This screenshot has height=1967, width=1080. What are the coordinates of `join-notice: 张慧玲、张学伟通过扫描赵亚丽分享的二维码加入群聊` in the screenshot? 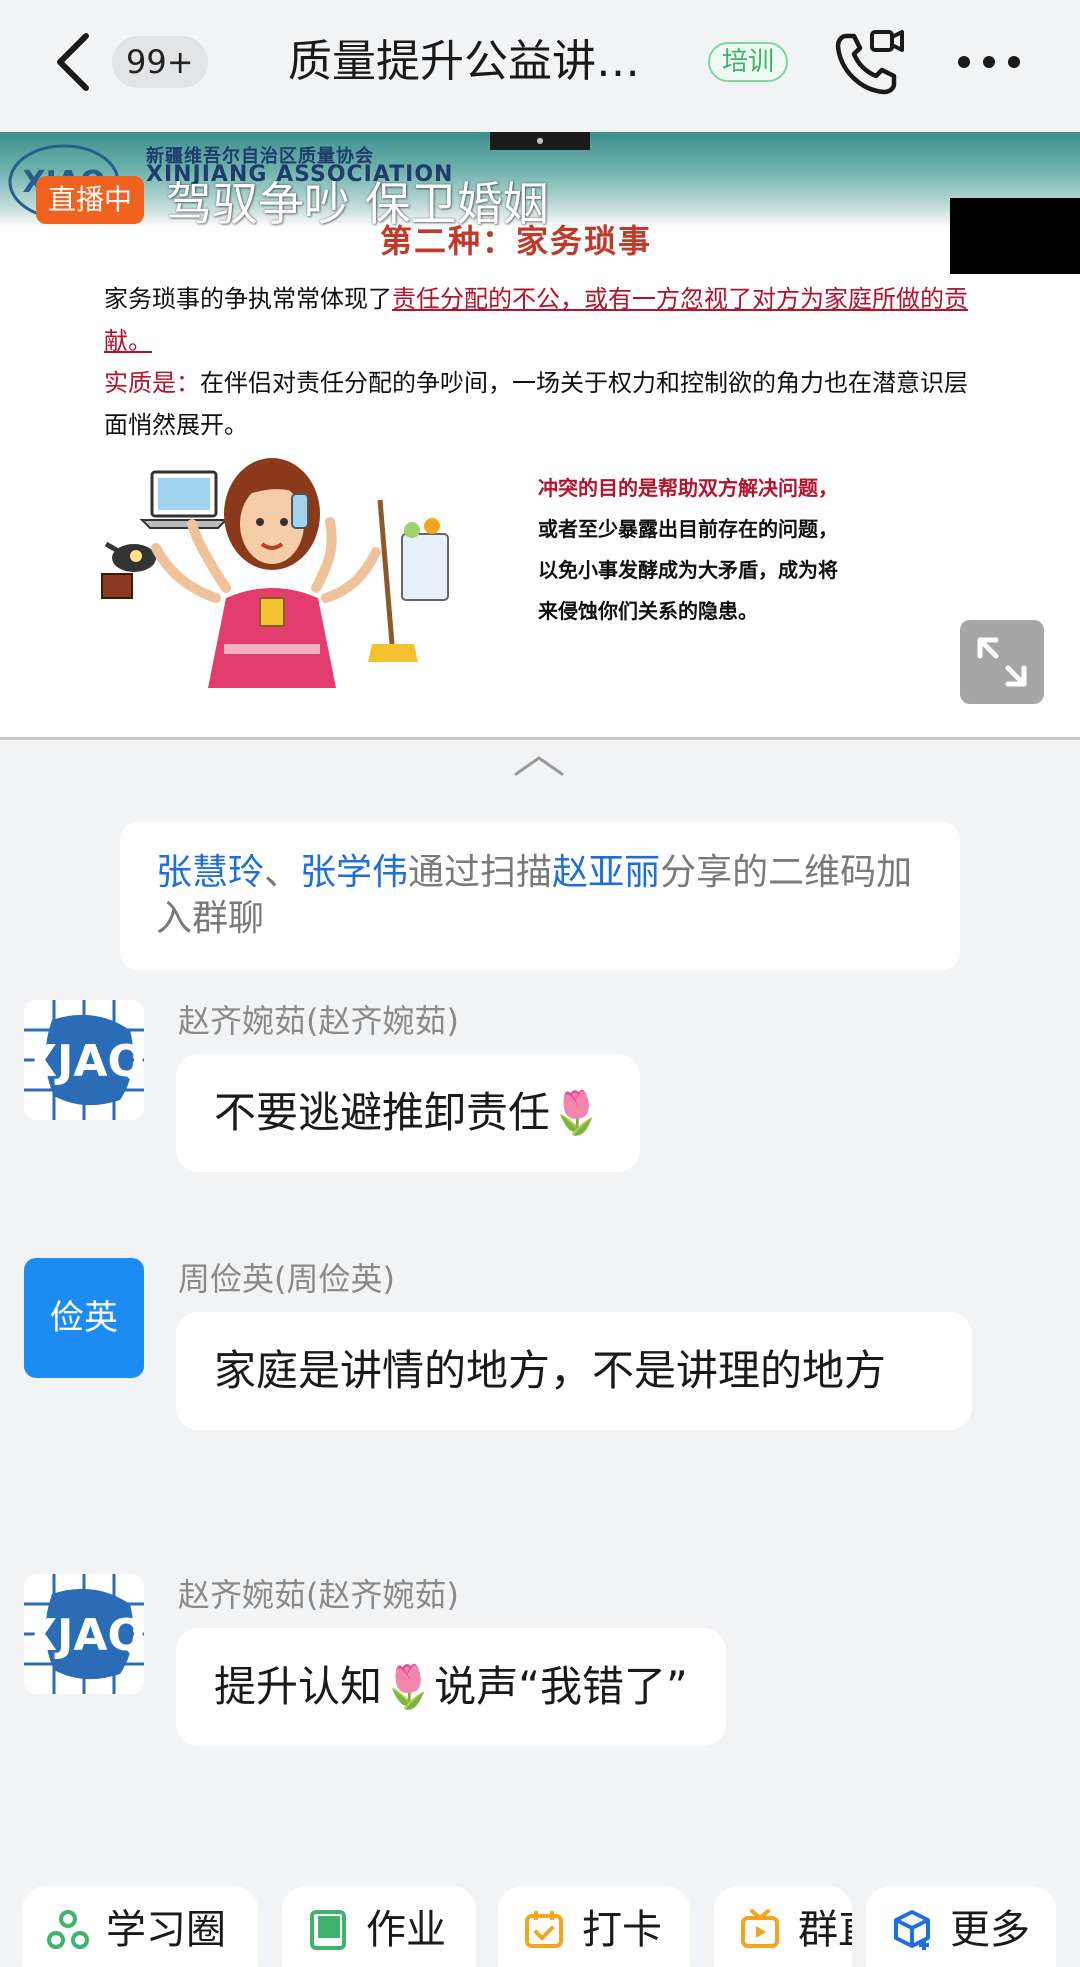 It's located at (540, 896).